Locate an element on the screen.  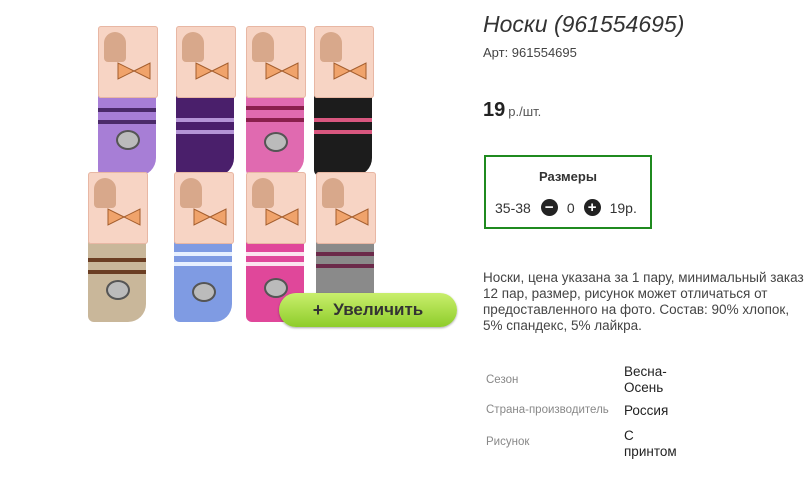
sizes-box: Размеры 35-38 − 0 + 19р. is located at coordinates (568, 192).